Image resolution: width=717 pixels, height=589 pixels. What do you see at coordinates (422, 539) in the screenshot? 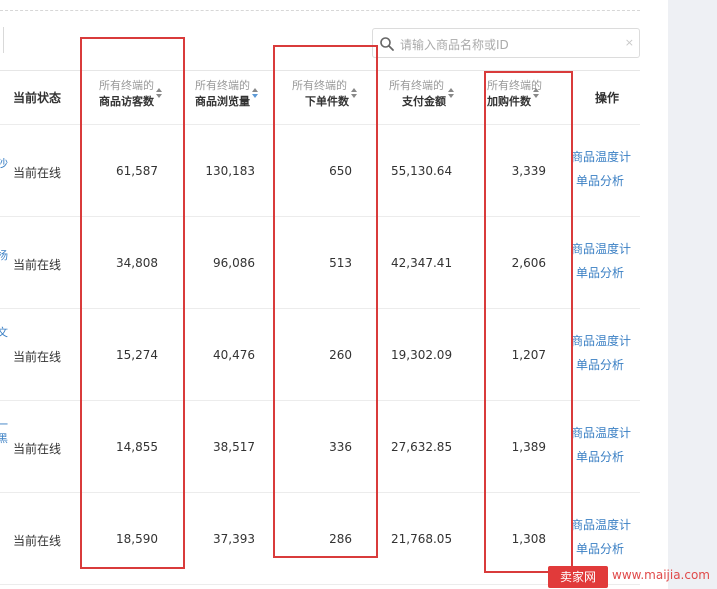
I see `payment-cell: 21,768.05` at bounding box center [422, 539].